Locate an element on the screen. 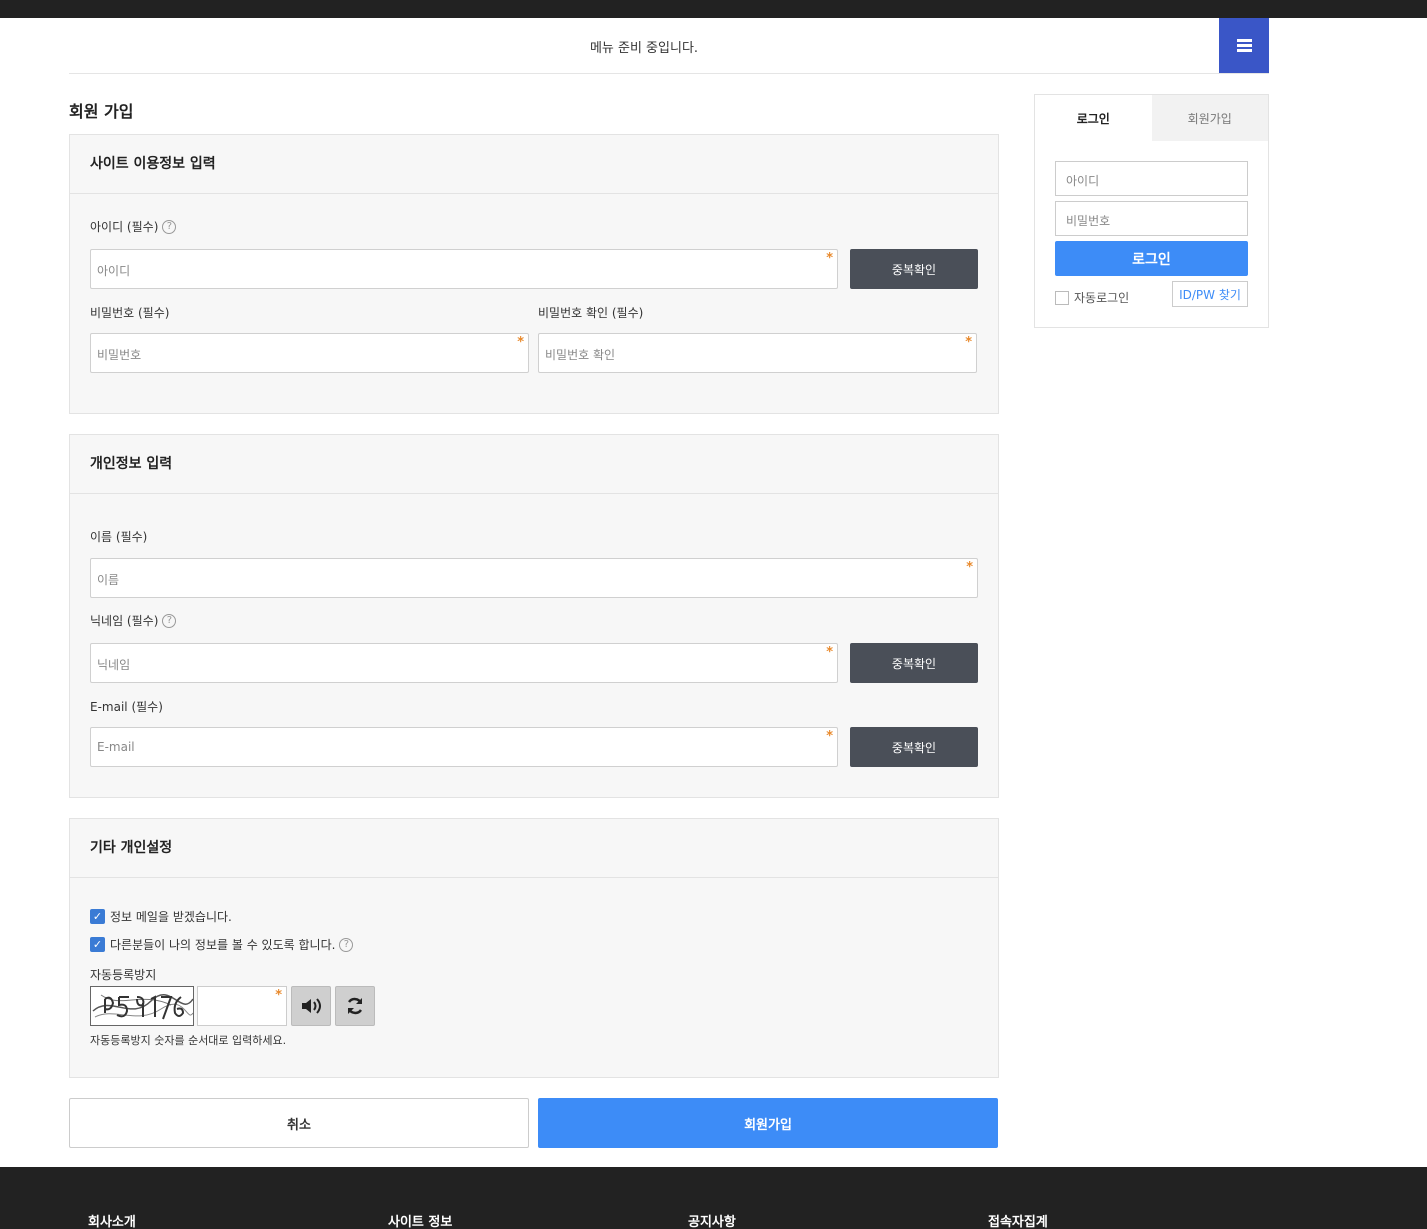 The width and height of the screenshot is (1427, 1229). hamburger-icon is located at coordinates (1244, 45).